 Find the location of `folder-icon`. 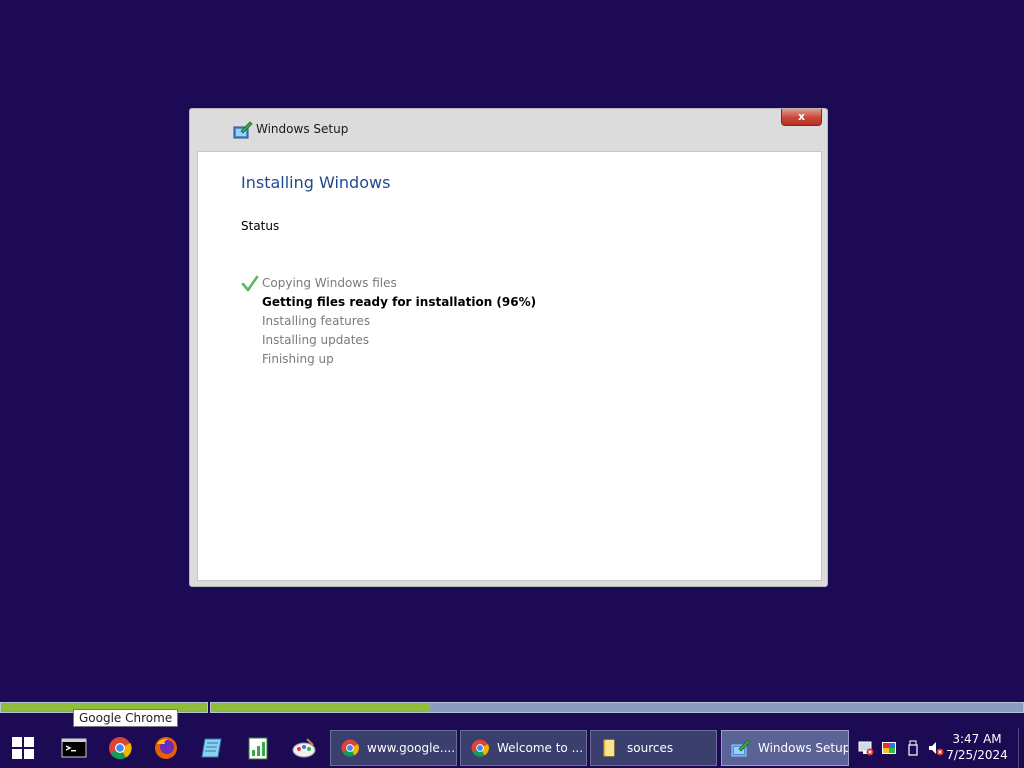

folder-icon is located at coordinates (609, 748).